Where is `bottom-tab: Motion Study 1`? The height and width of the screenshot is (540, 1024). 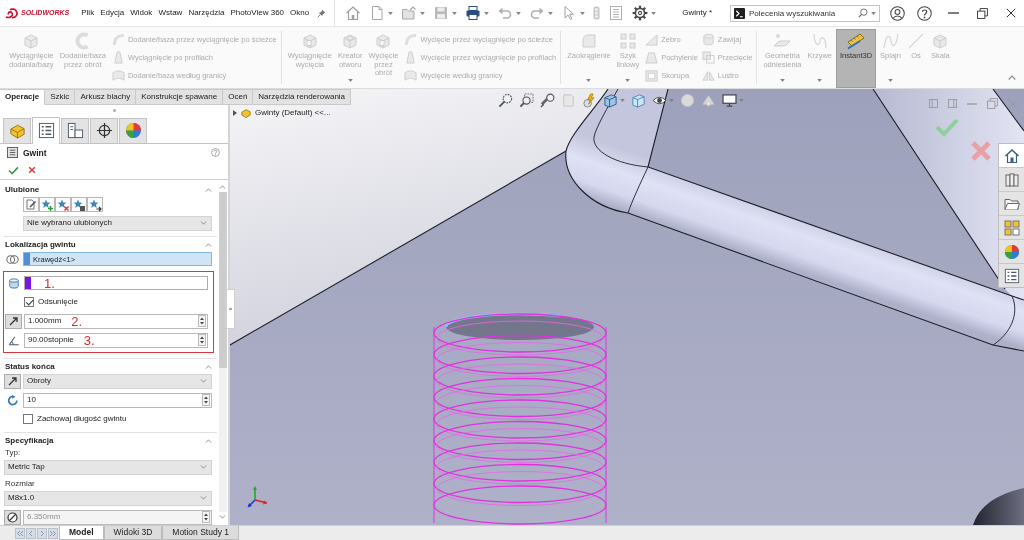 bottom-tab: Motion Study 1 is located at coordinates (200, 533).